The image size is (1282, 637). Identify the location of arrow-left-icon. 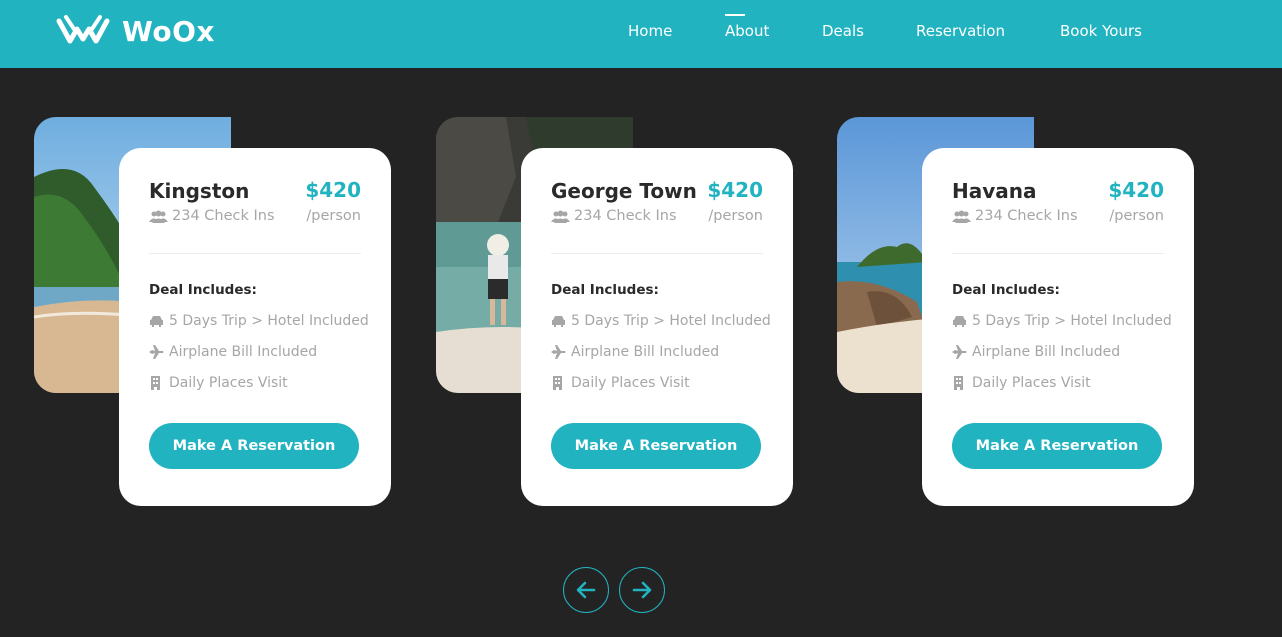
(586, 590).